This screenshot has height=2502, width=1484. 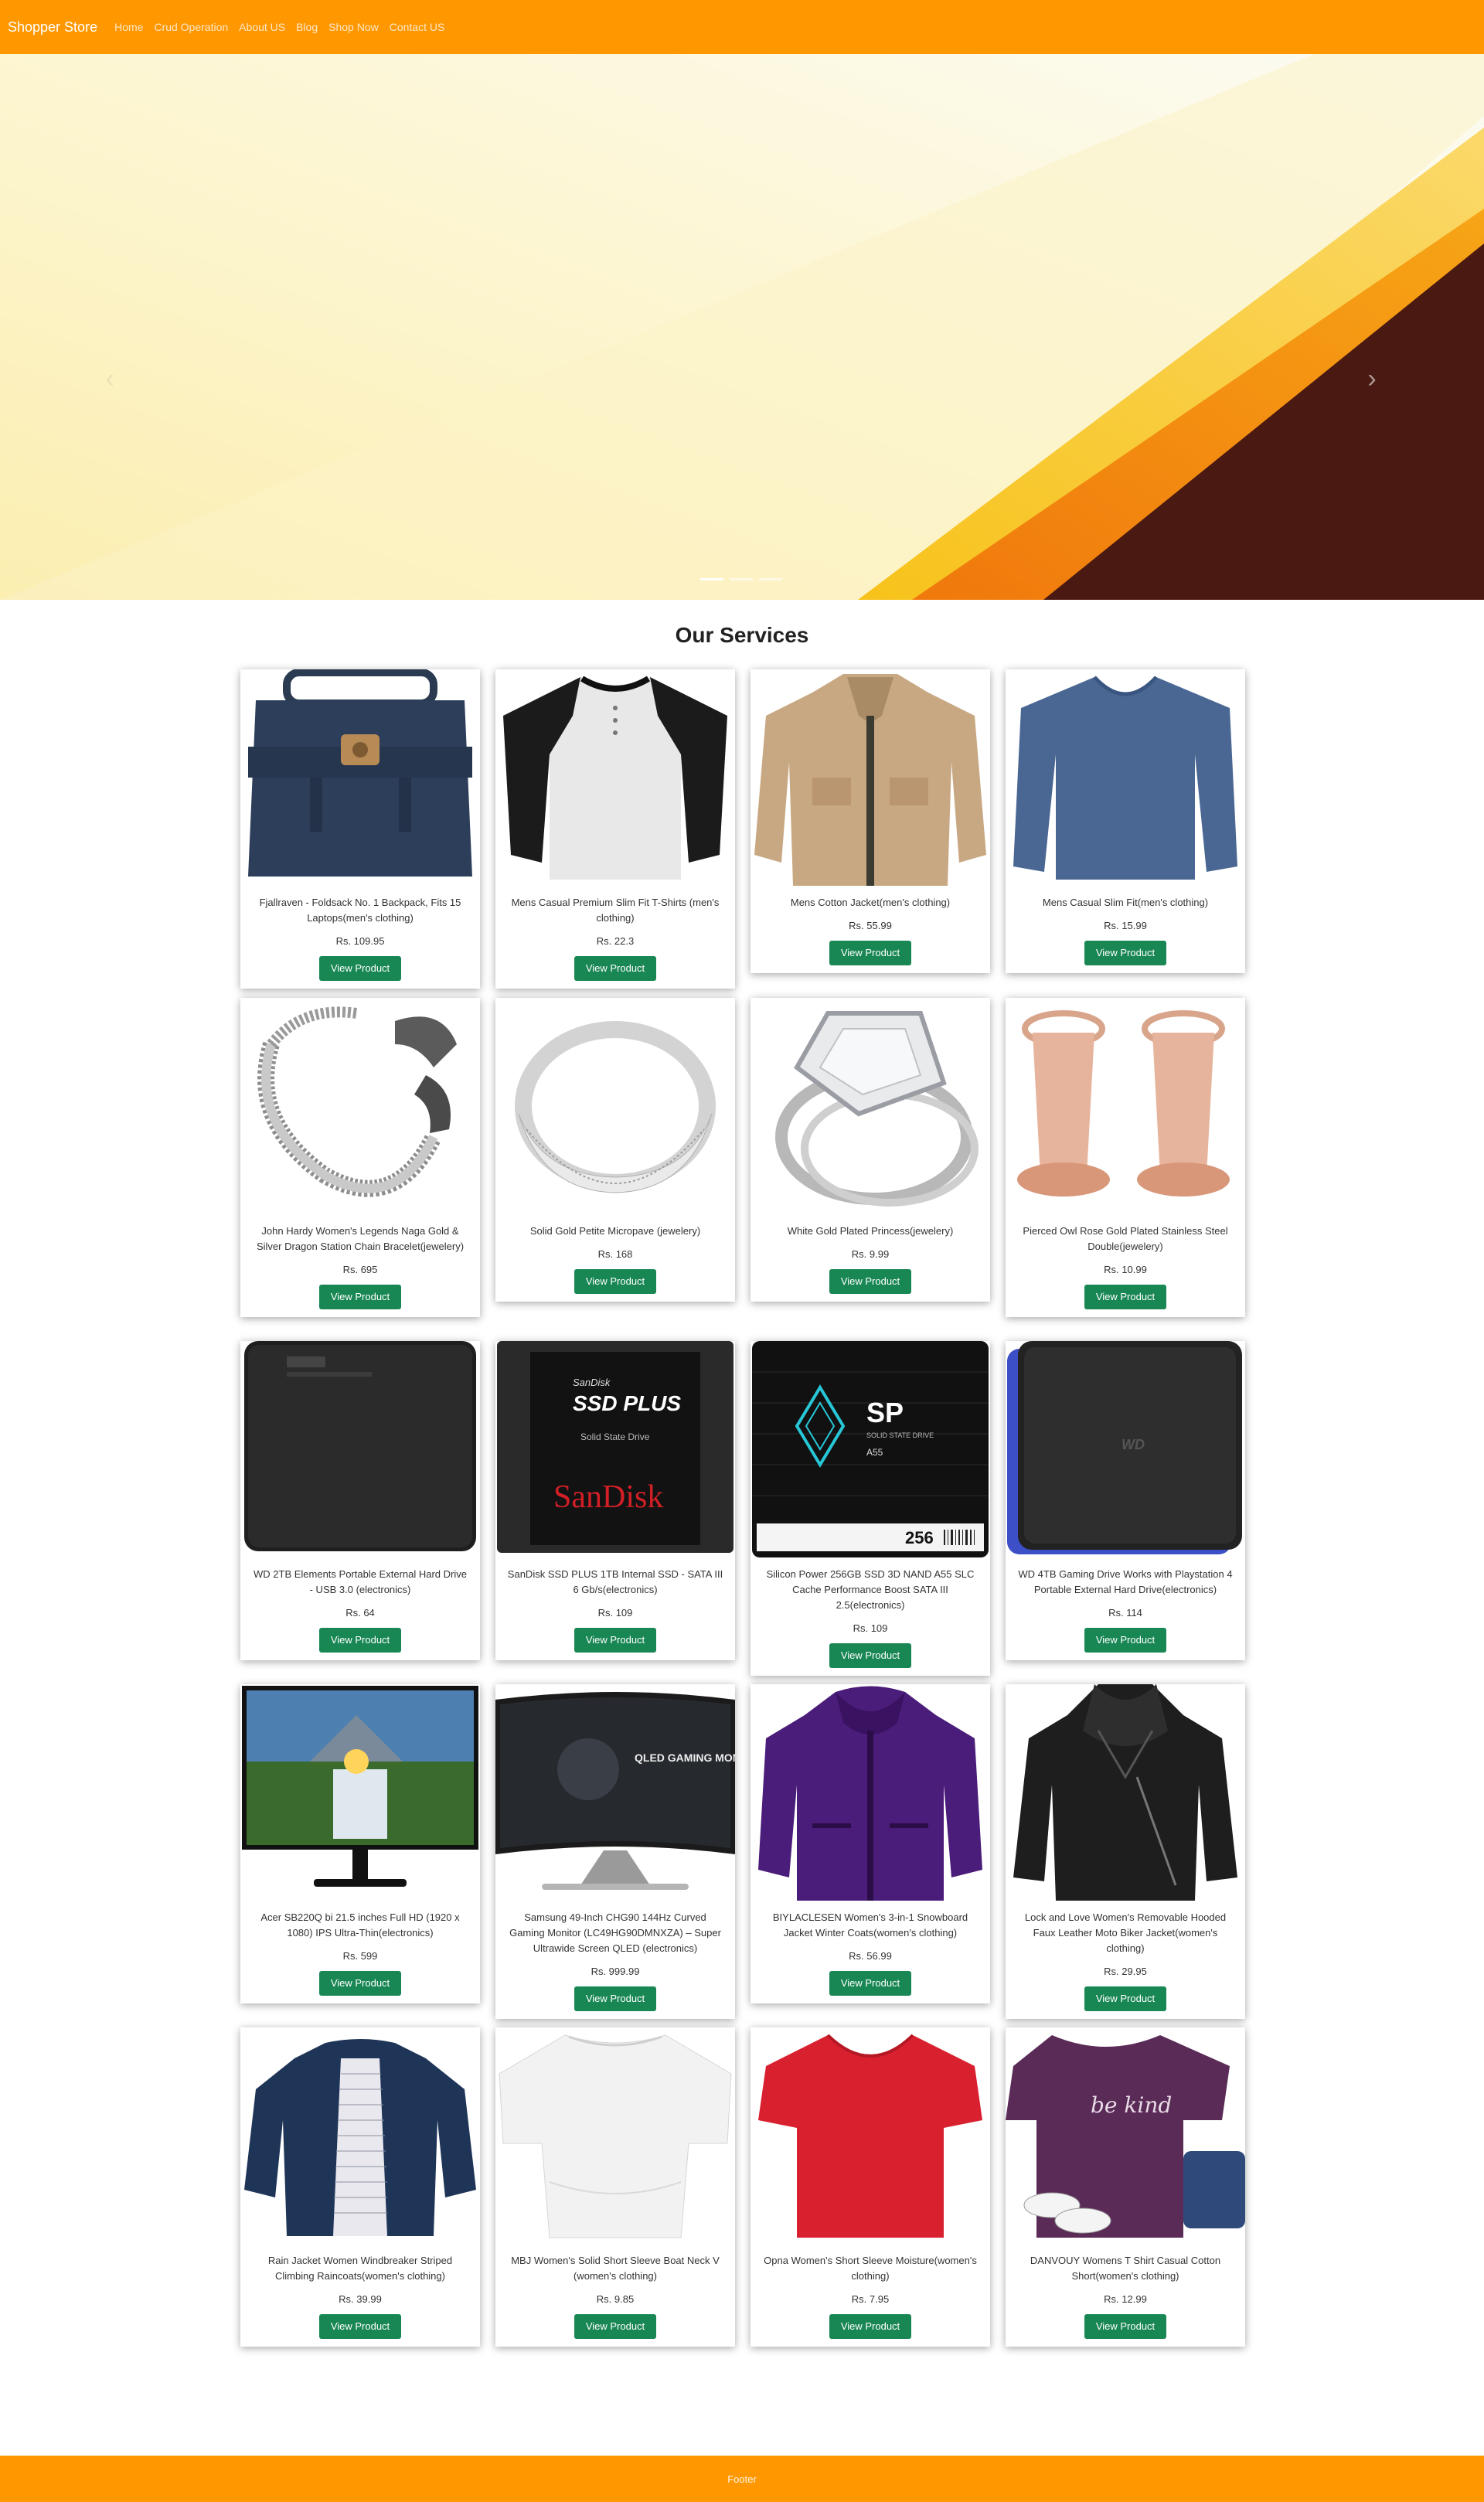 What do you see at coordinates (615, 1793) in the screenshot?
I see `product-image-samsung-monitor: QLED GAMING MONITOR` at bounding box center [615, 1793].